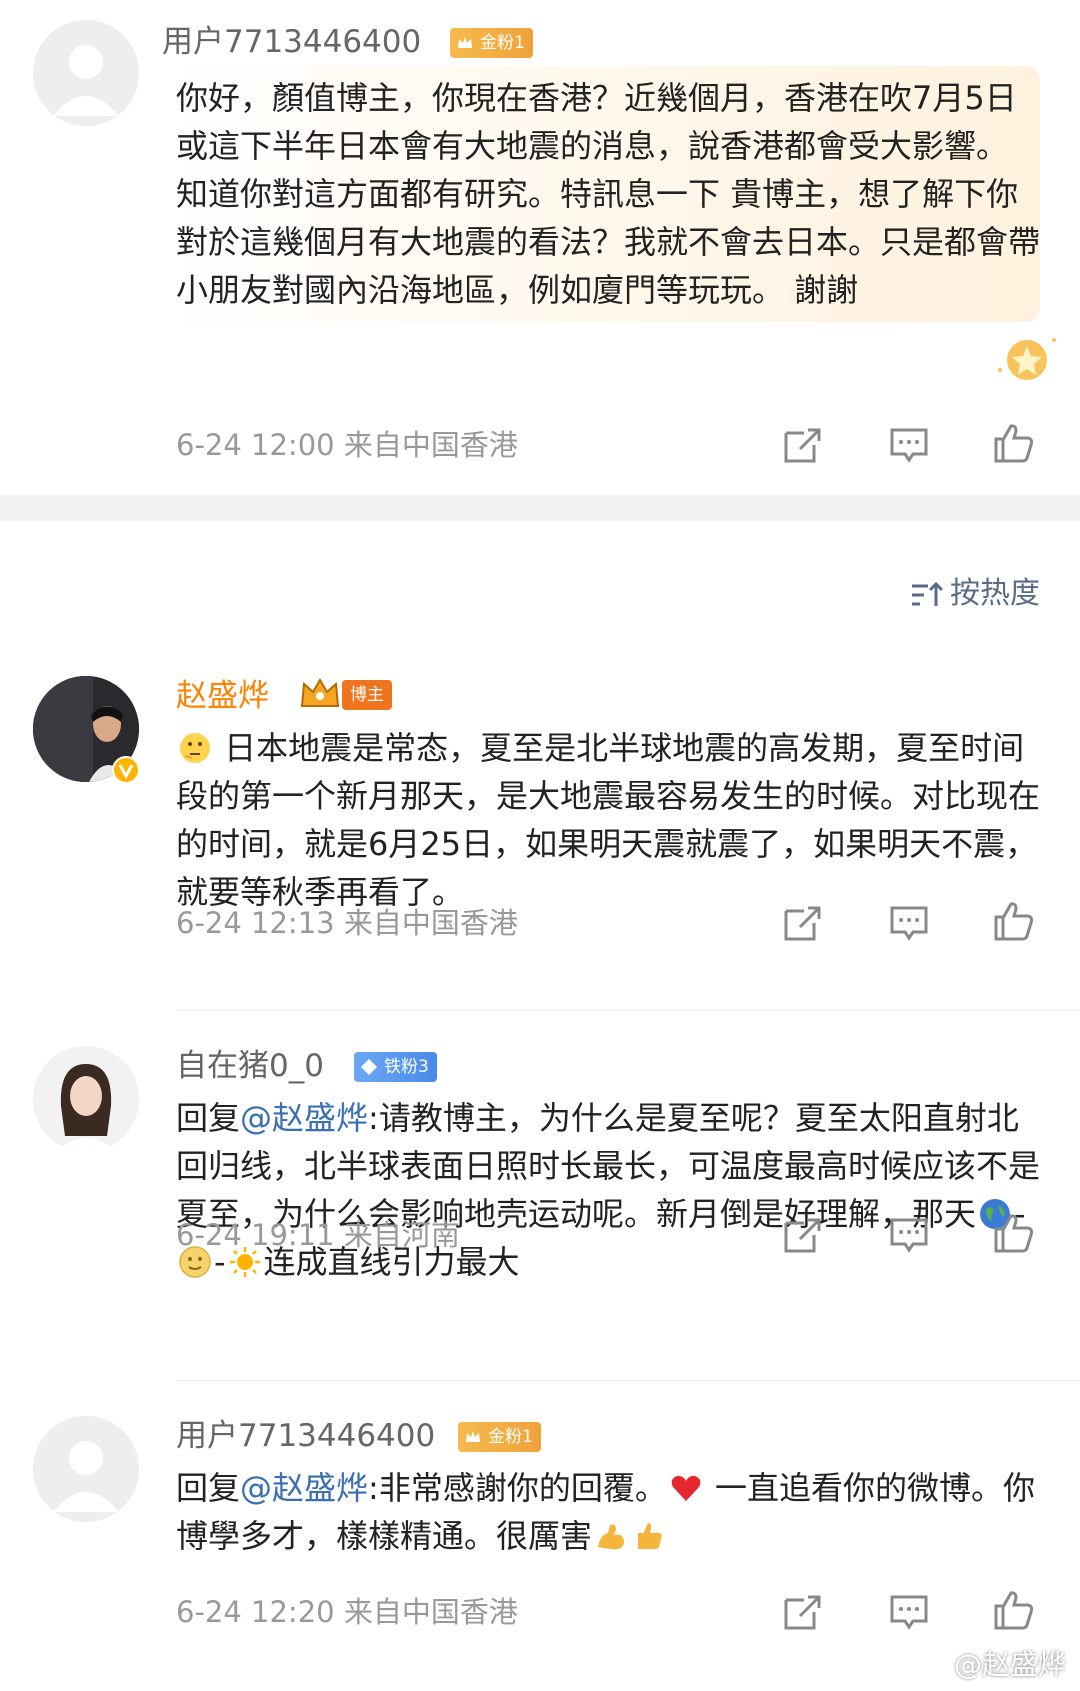 The height and width of the screenshot is (1691, 1080). I want to click on fan-badge: 铁粉3, so click(395, 1067).